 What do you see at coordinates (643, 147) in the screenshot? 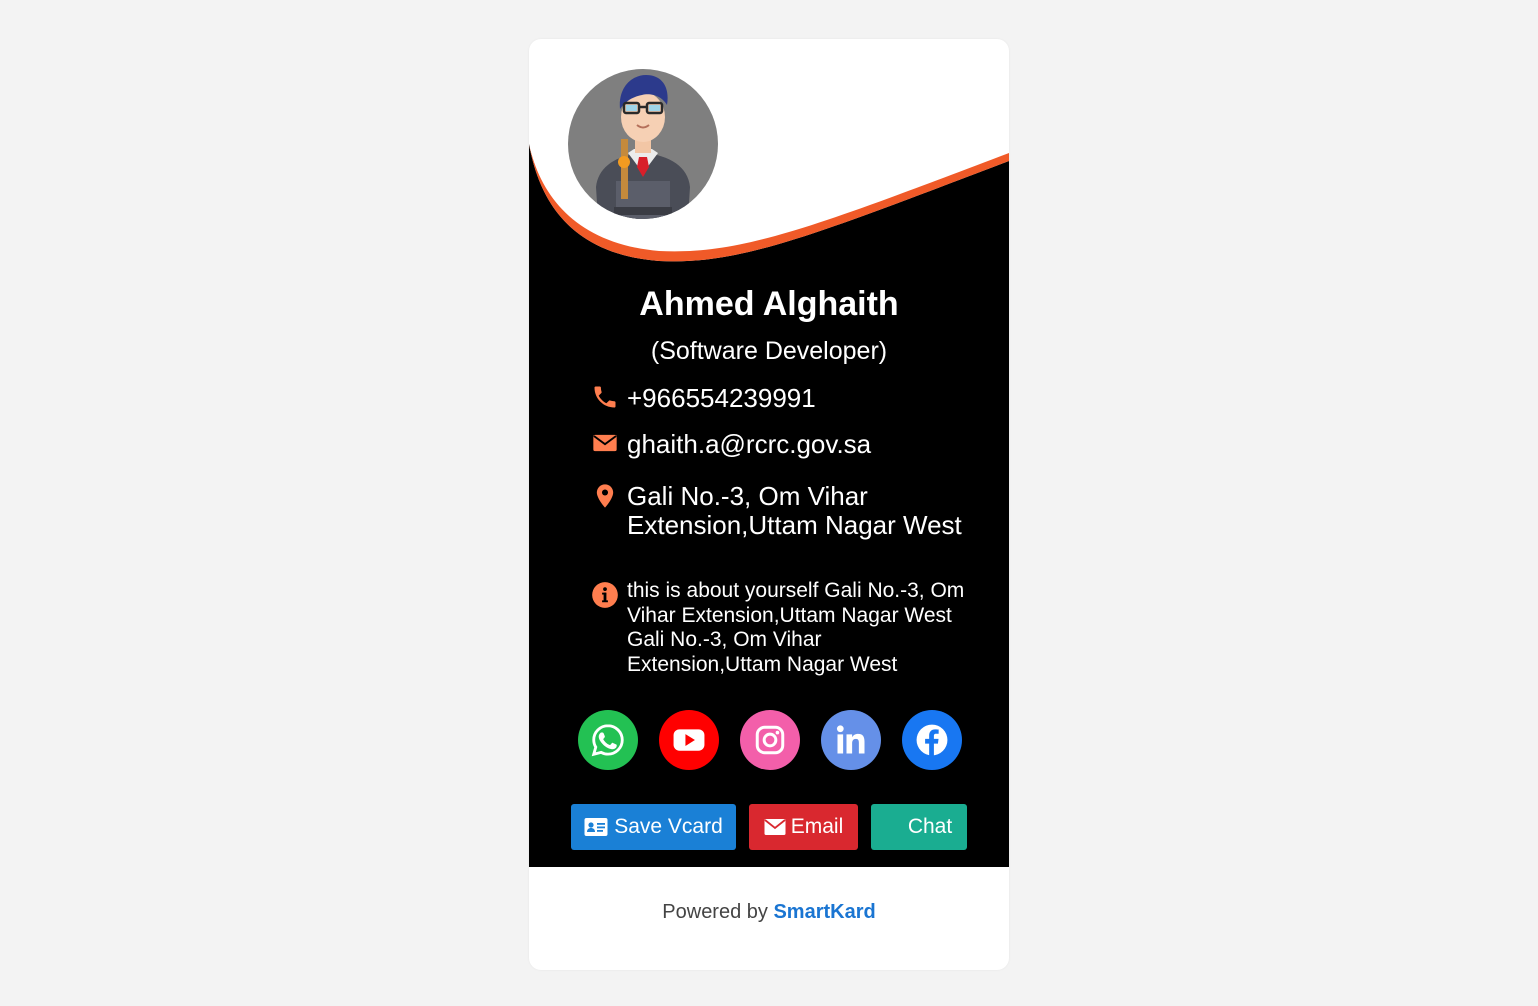
I see `developer-avatar-icon` at bounding box center [643, 147].